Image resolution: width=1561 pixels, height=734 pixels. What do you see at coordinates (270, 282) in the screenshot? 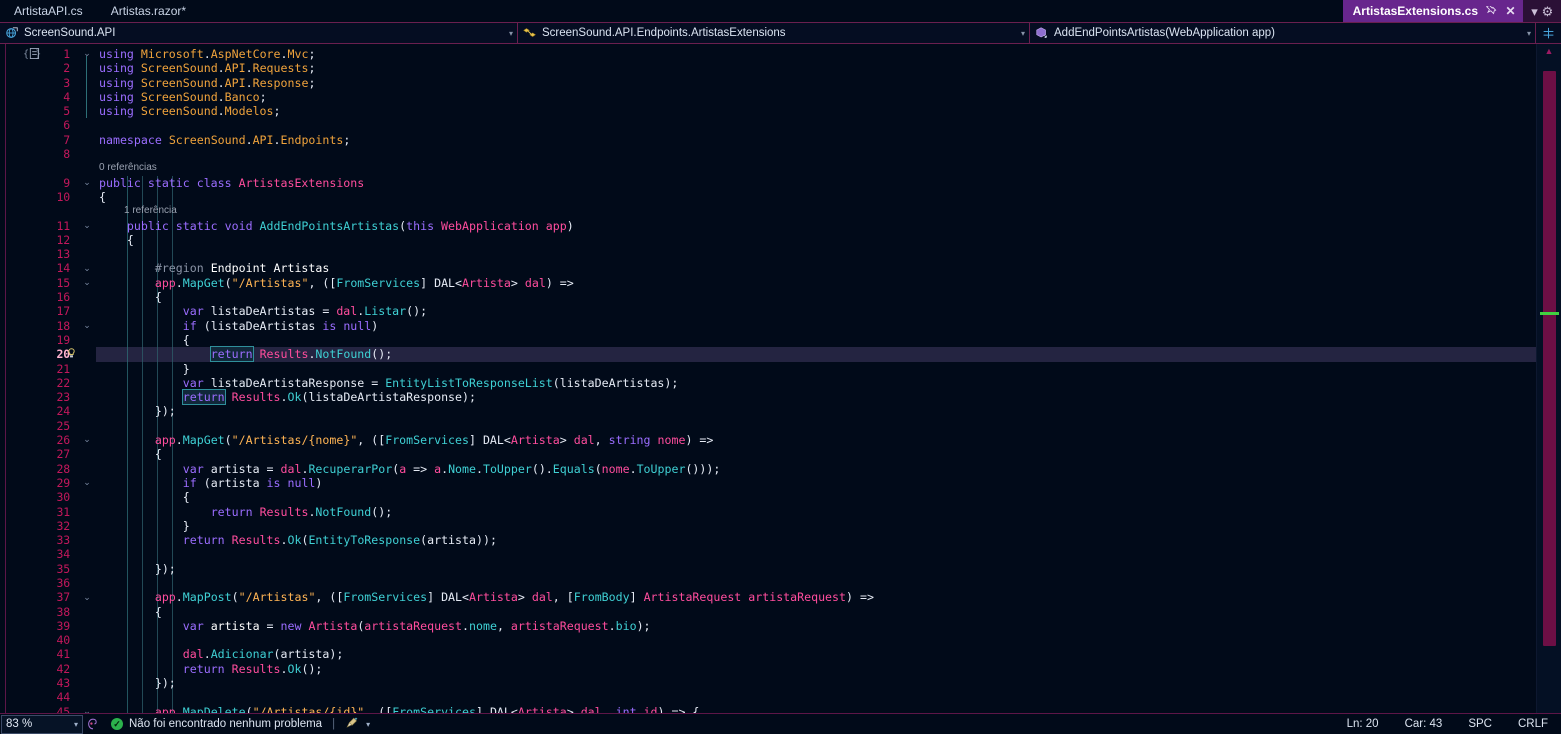
I see `token-str: "/Artistas"` at bounding box center [270, 282].